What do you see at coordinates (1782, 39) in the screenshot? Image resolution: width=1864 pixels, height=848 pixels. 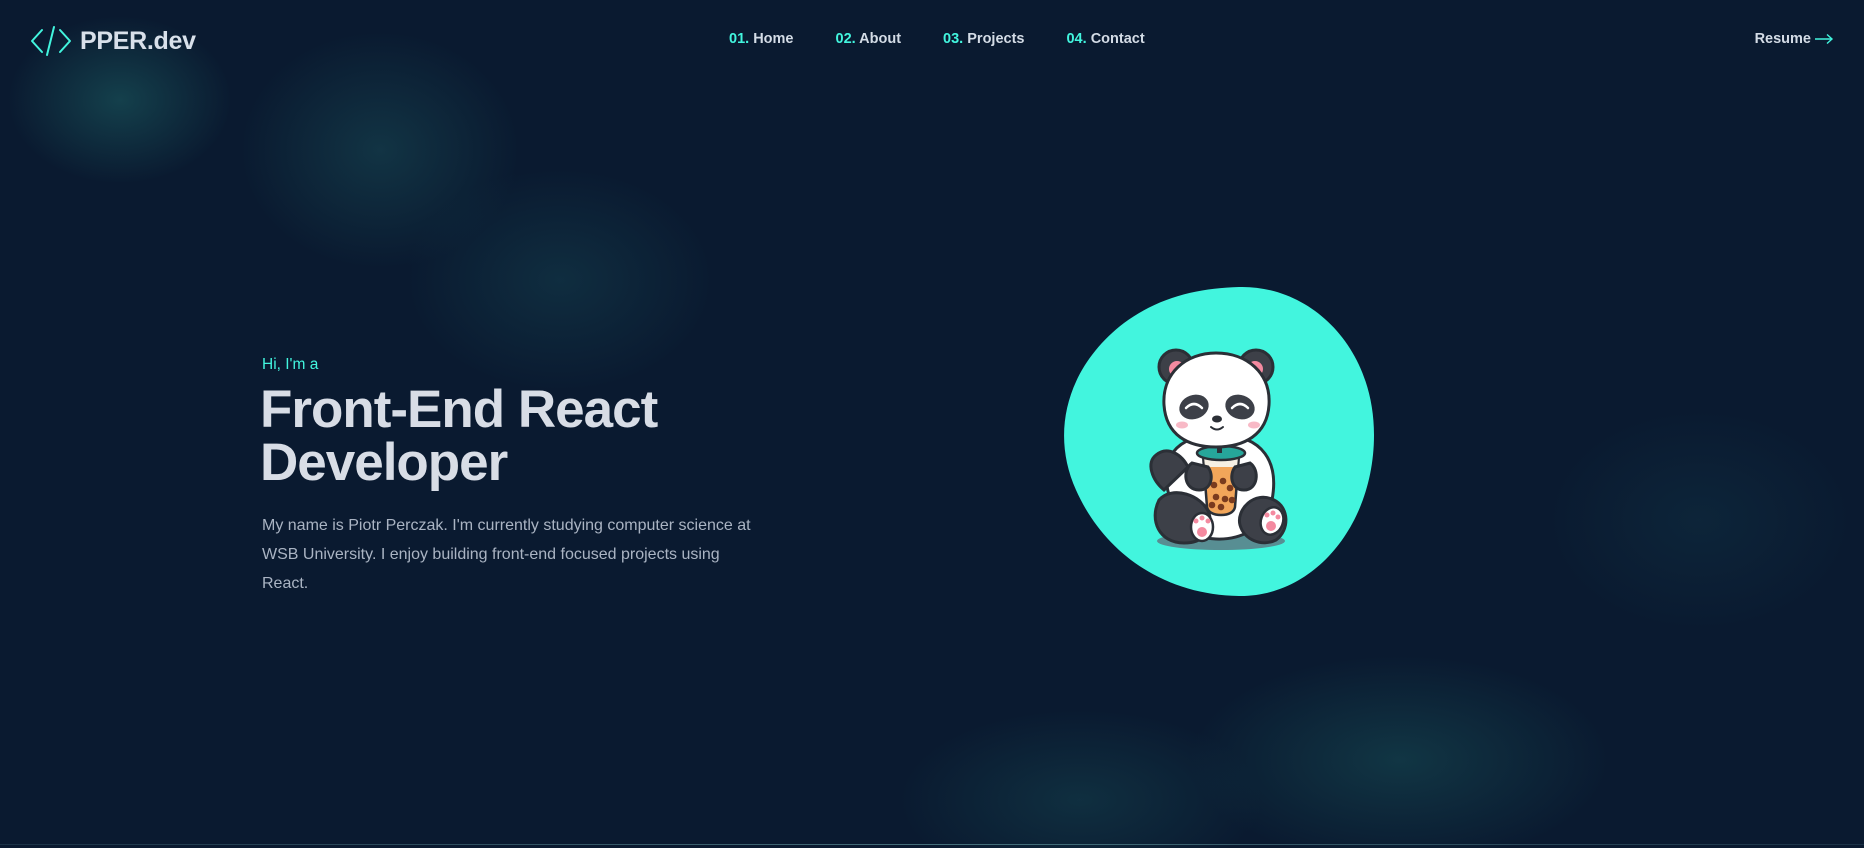 I see `resume-label: Resume` at bounding box center [1782, 39].